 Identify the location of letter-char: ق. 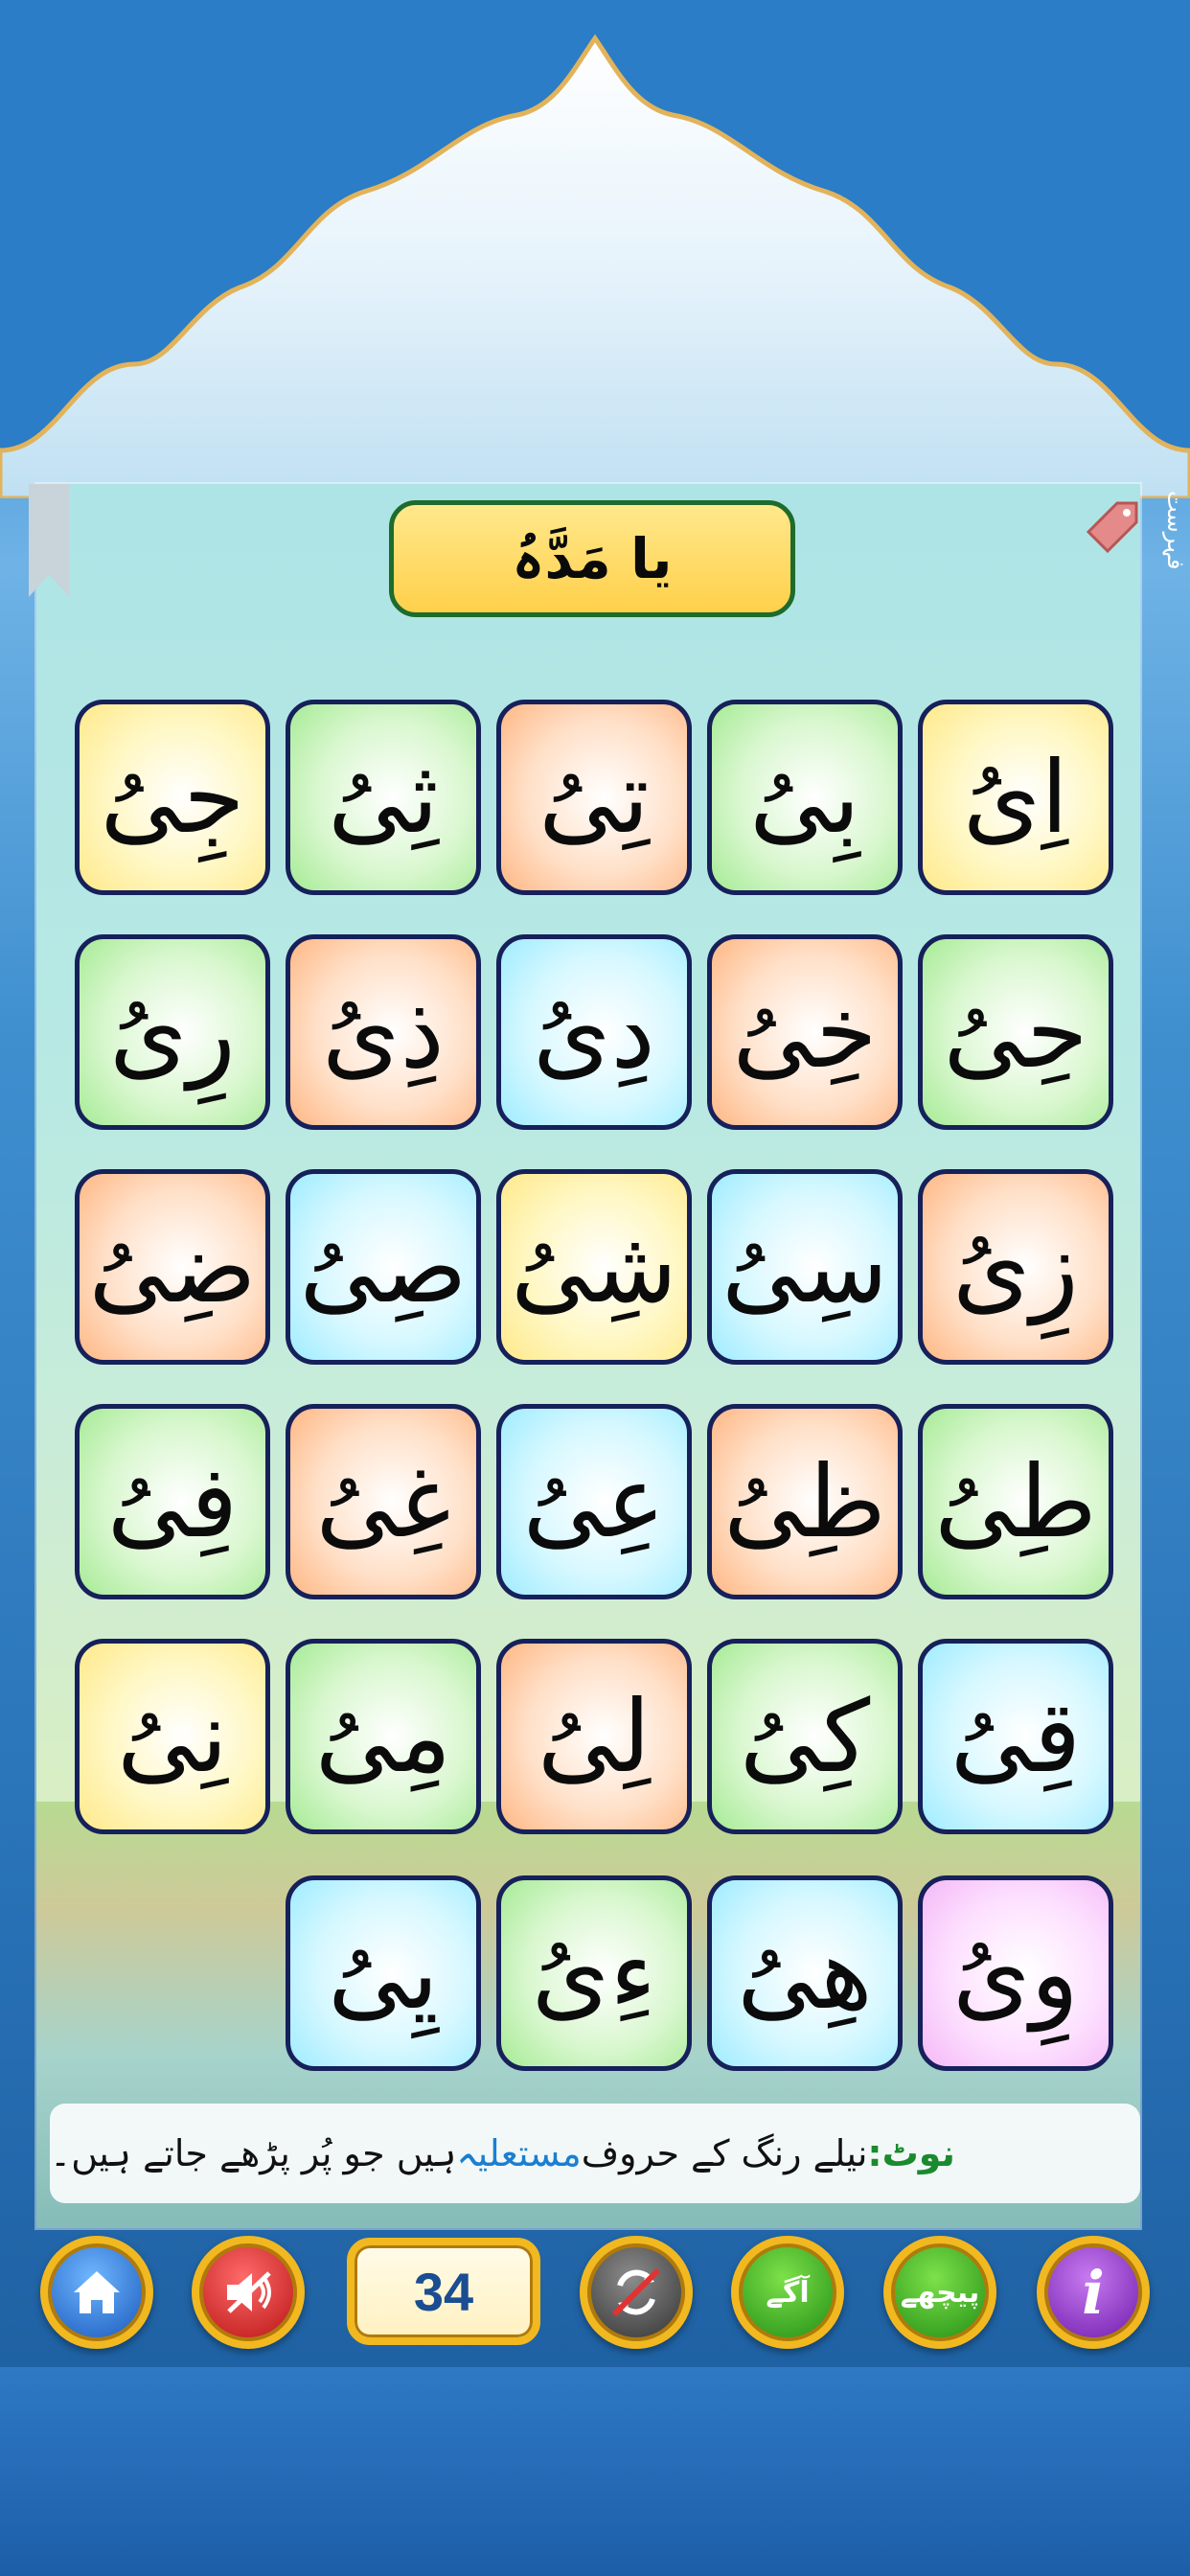
(1058, 1736).